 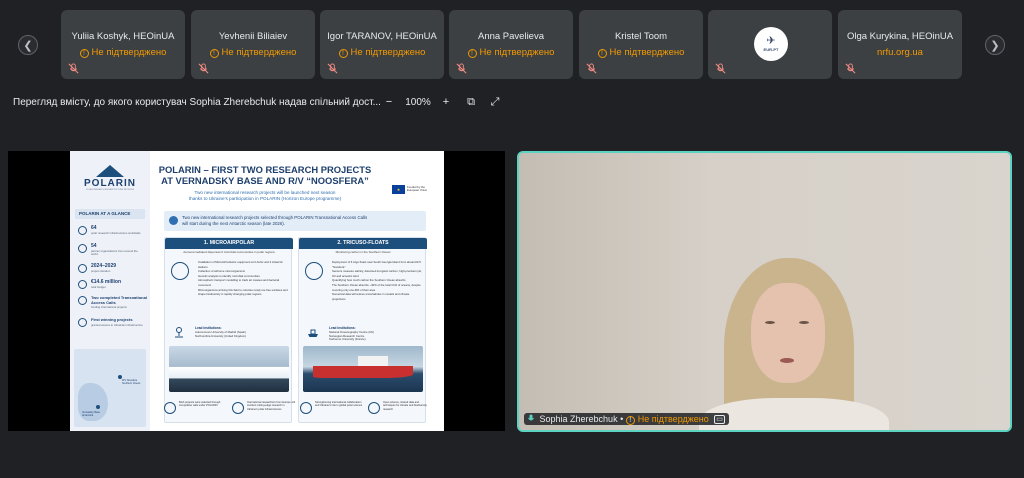 I want to click on handshake-icon, so click(x=306, y=408).